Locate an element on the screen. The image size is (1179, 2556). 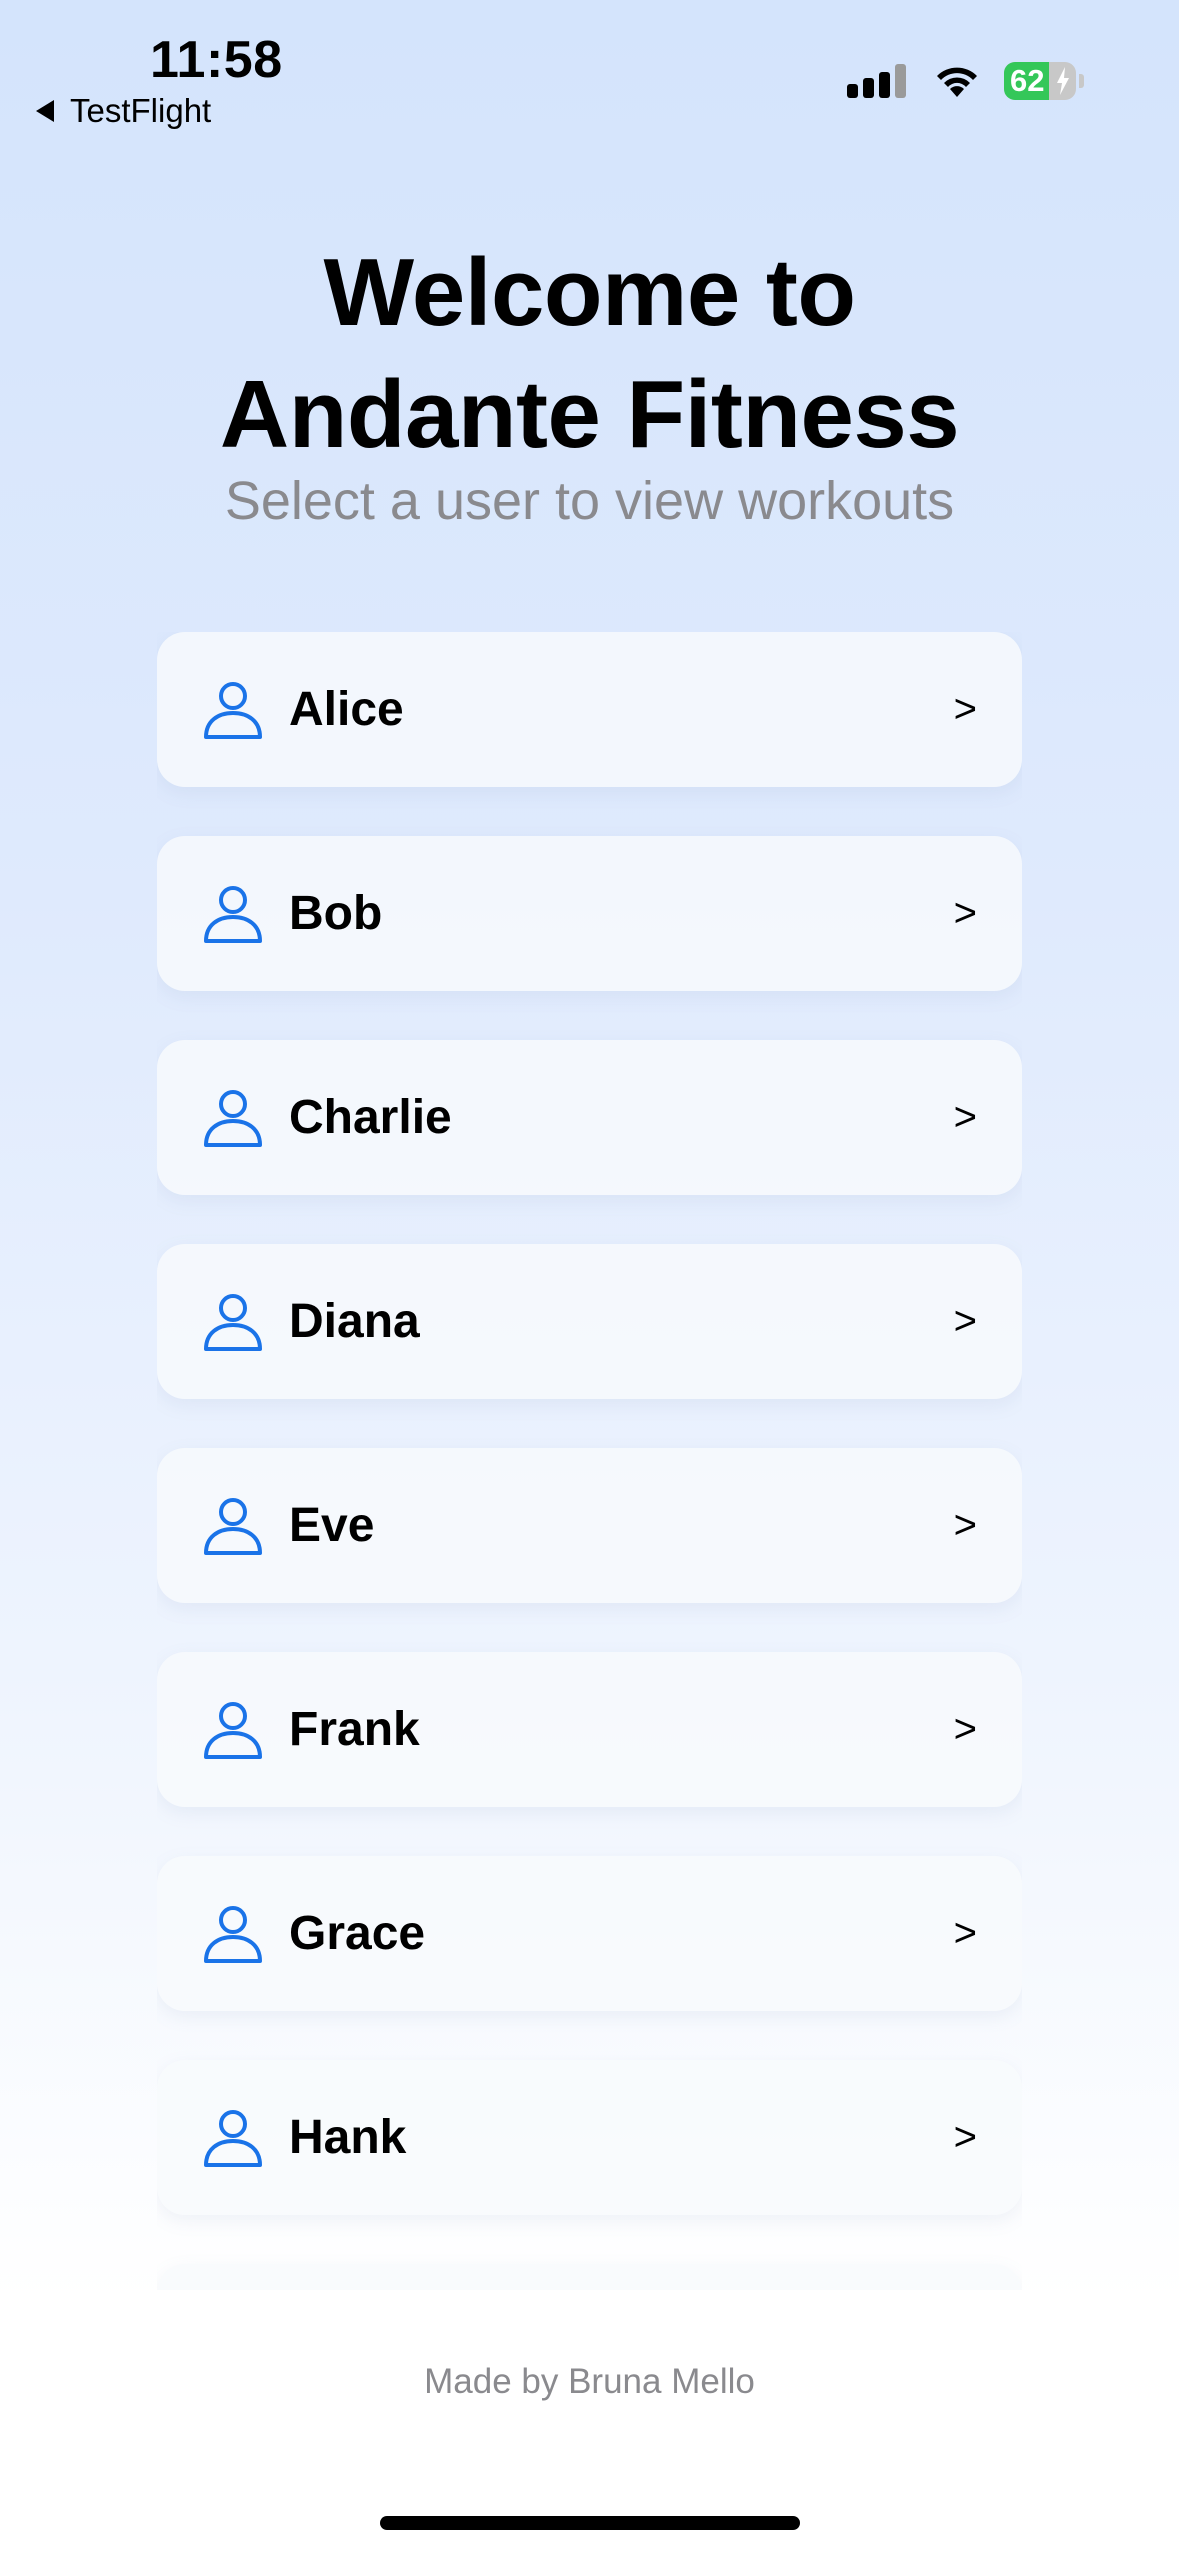
page-subtitle: Select a user to view workouts is located at coordinates (589, 501).